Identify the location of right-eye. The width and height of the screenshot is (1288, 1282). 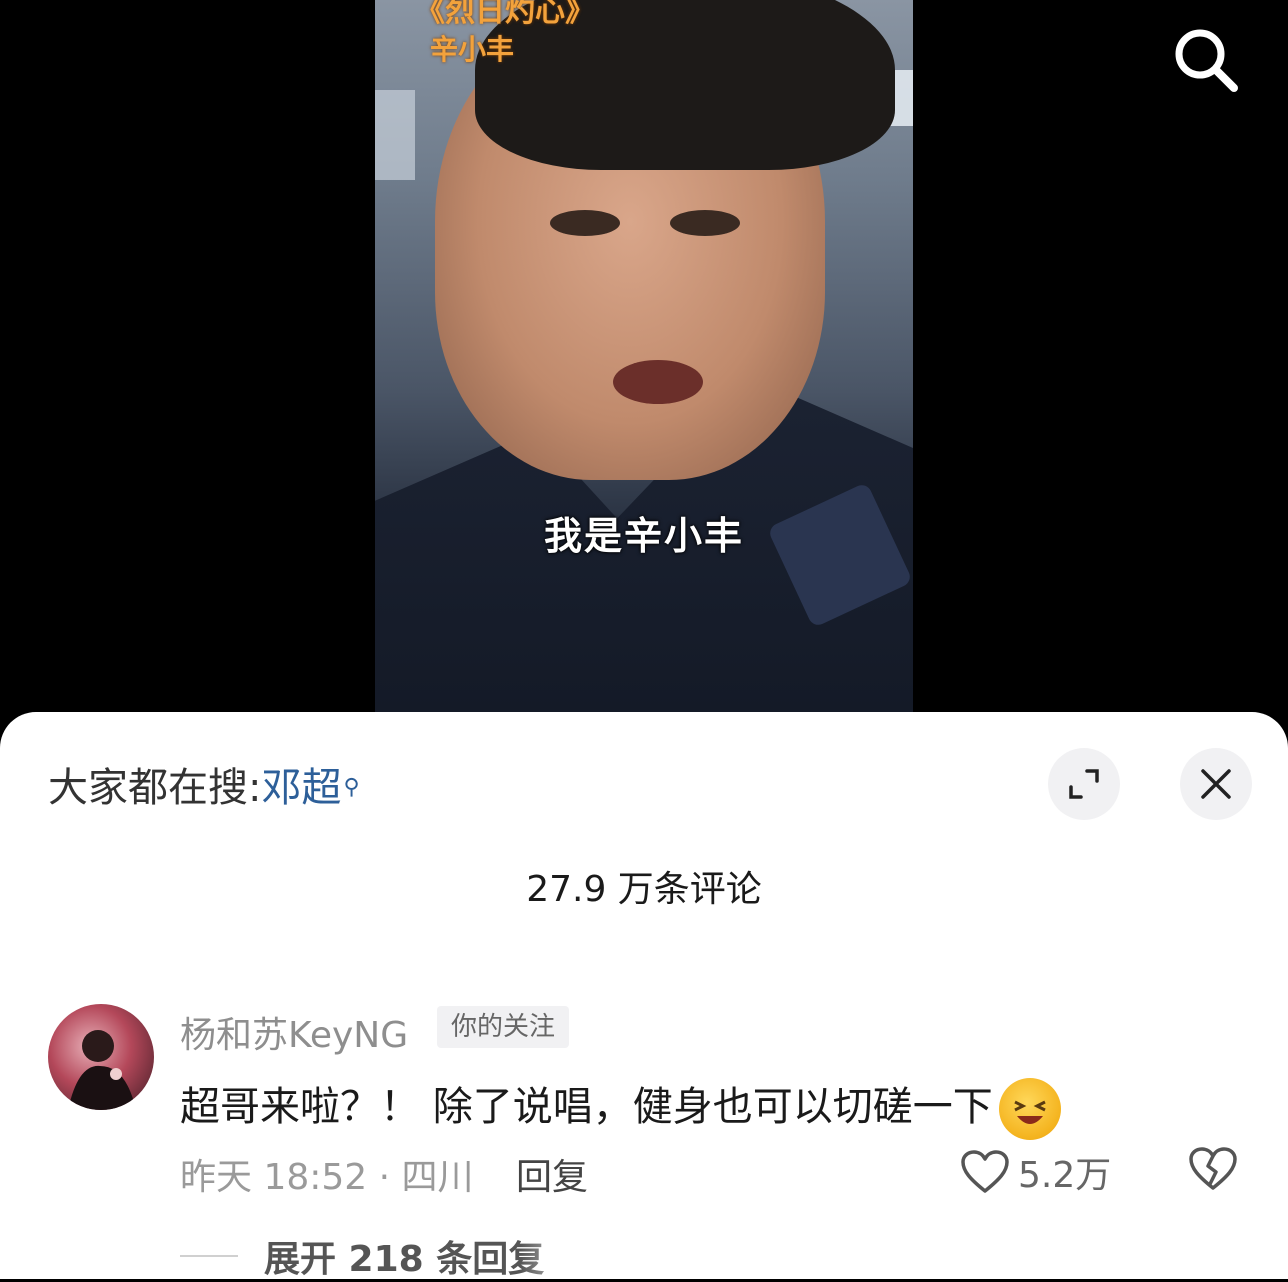
(705, 223).